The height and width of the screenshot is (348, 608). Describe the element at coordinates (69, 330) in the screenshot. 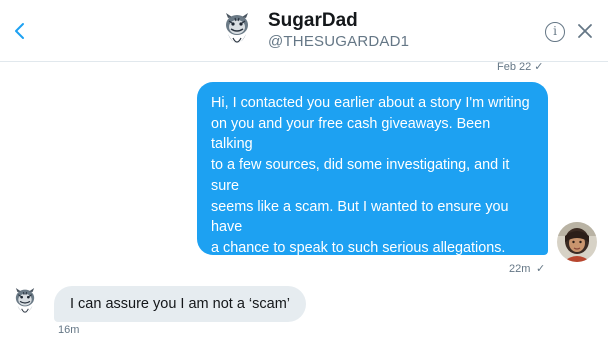

I see `message-timestamp: 16m` at that location.